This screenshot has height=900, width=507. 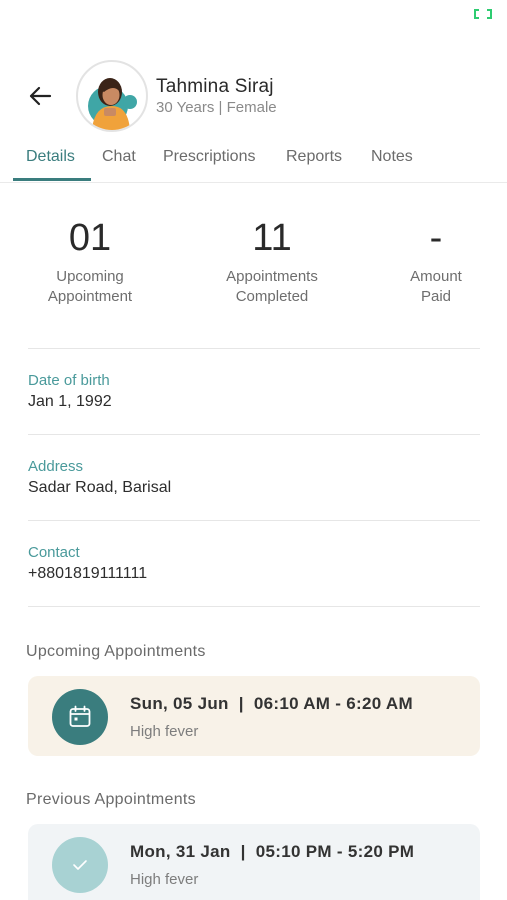 What do you see at coordinates (209, 157) in the screenshot?
I see `tab-prescriptions: Prescriptions` at bounding box center [209, 157].